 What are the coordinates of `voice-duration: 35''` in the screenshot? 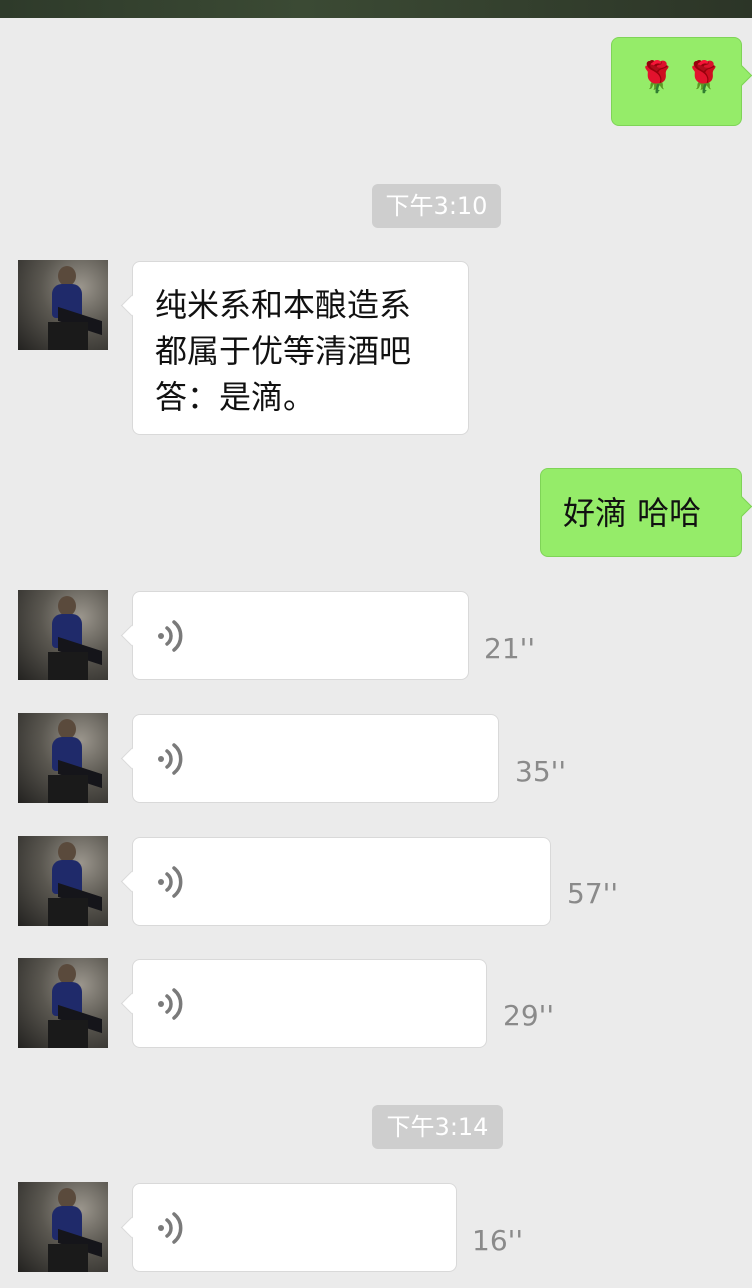 It's located at (541, 771).